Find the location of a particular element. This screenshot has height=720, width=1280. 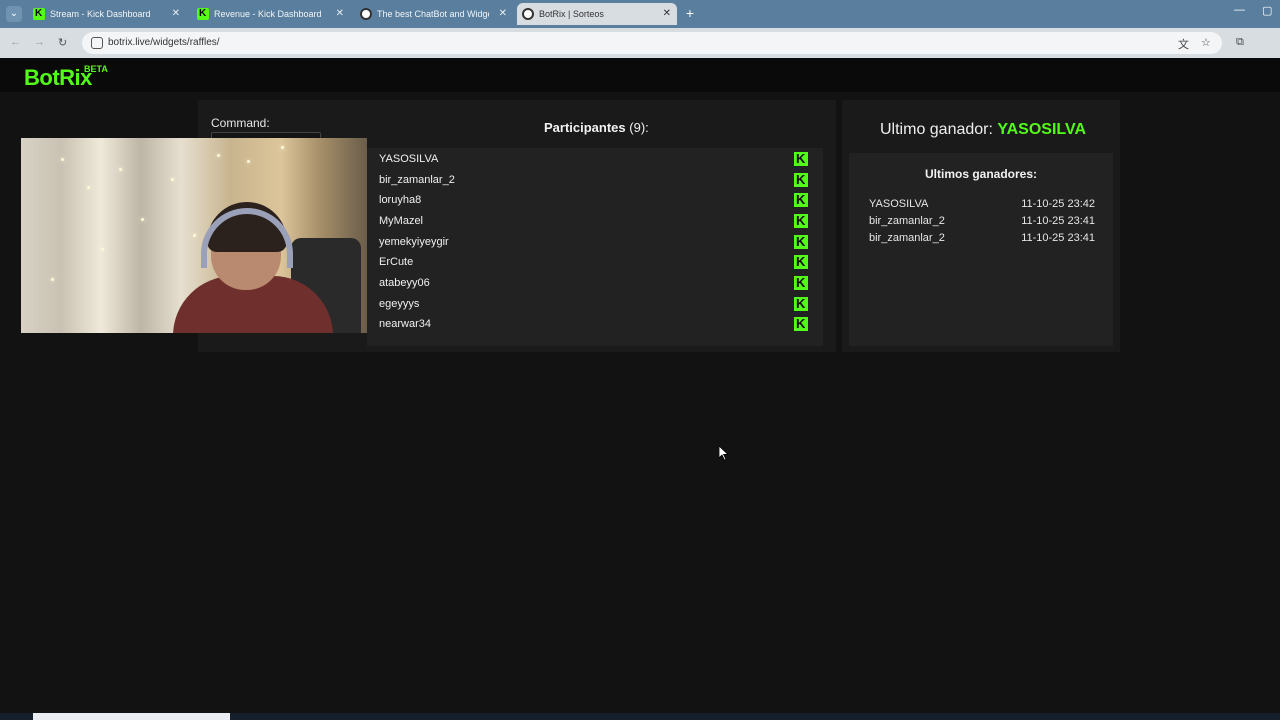

winners-list is located at coordinates (981, 249).